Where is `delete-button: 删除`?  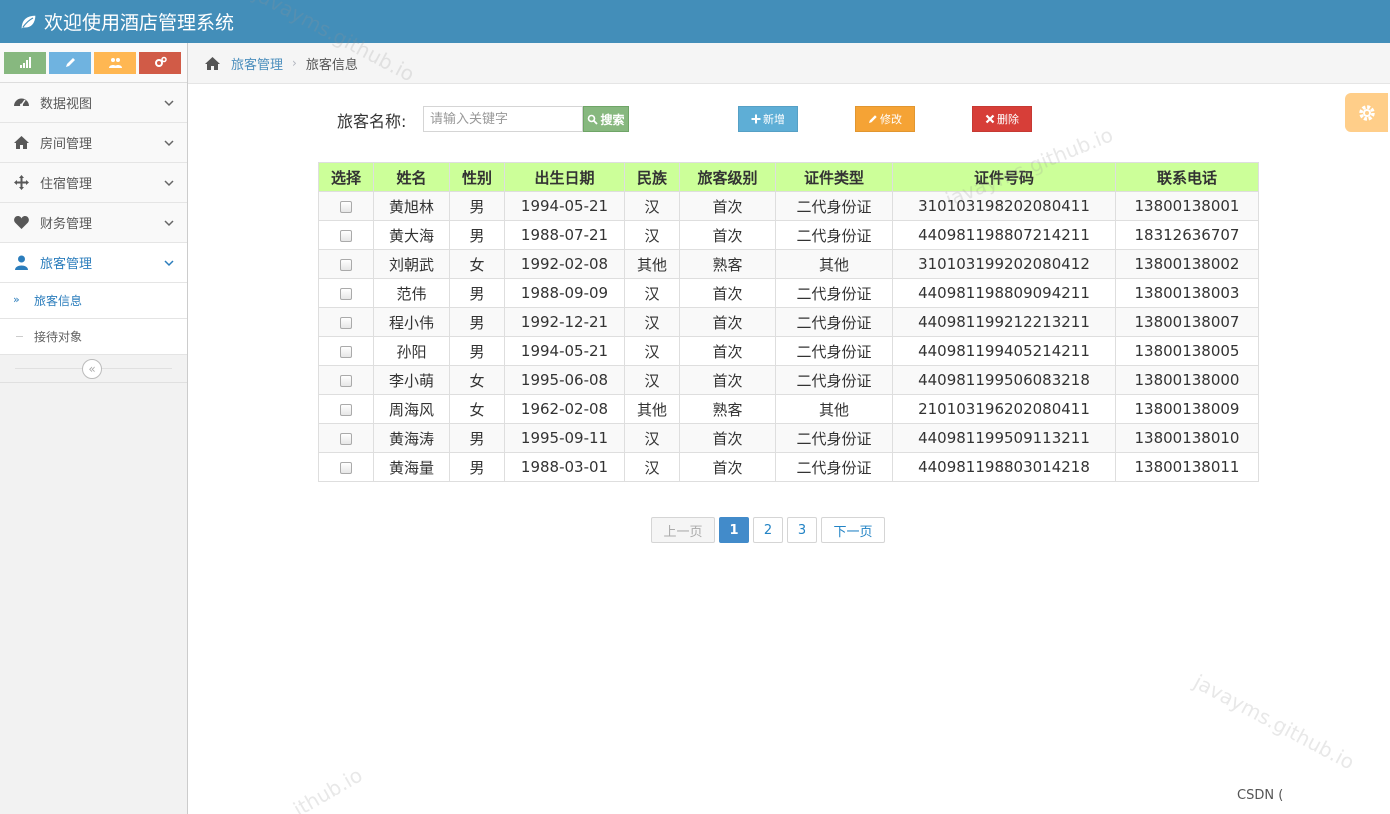 delete-button: 删除 is located at coordinates (1002, 119).